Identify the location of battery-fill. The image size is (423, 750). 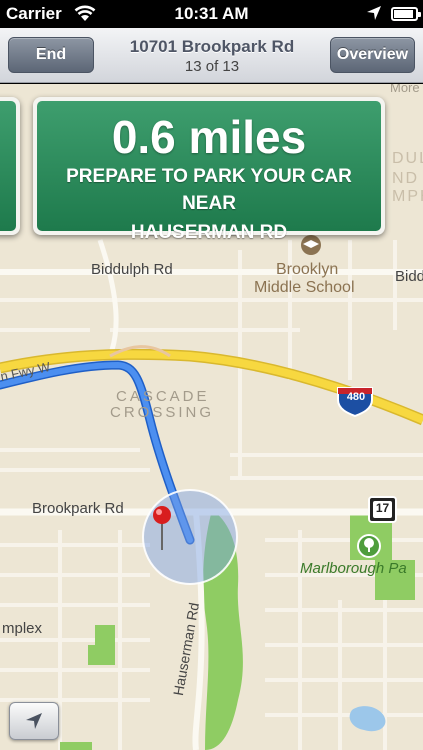
(403, 14).